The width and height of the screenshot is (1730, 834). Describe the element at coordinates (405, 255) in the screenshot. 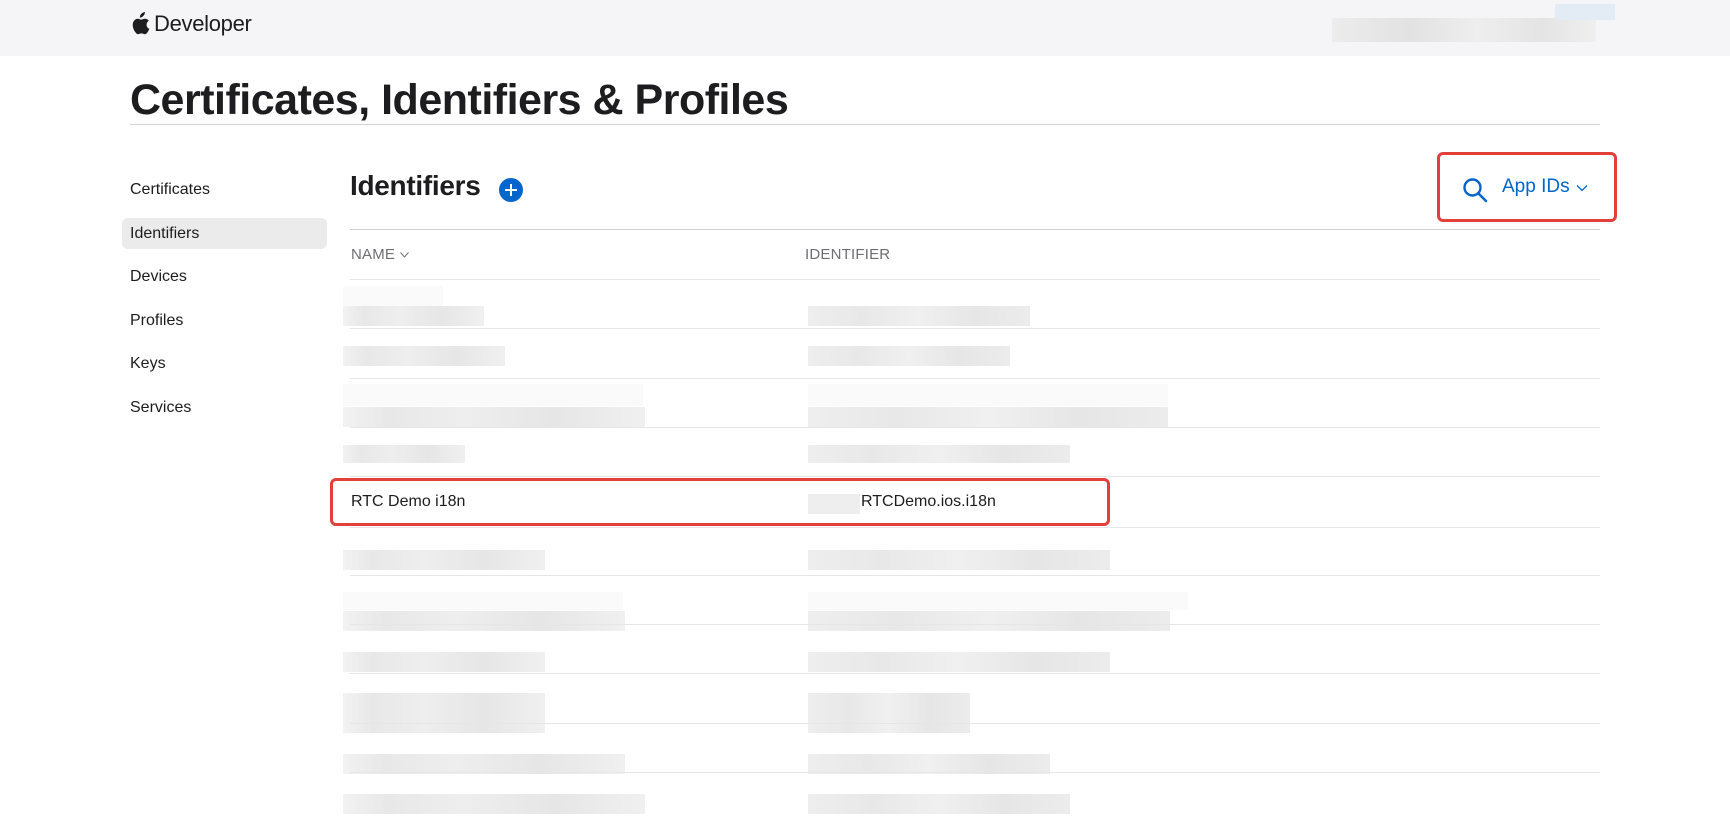

I see `sort-chevron-icon` at that location.